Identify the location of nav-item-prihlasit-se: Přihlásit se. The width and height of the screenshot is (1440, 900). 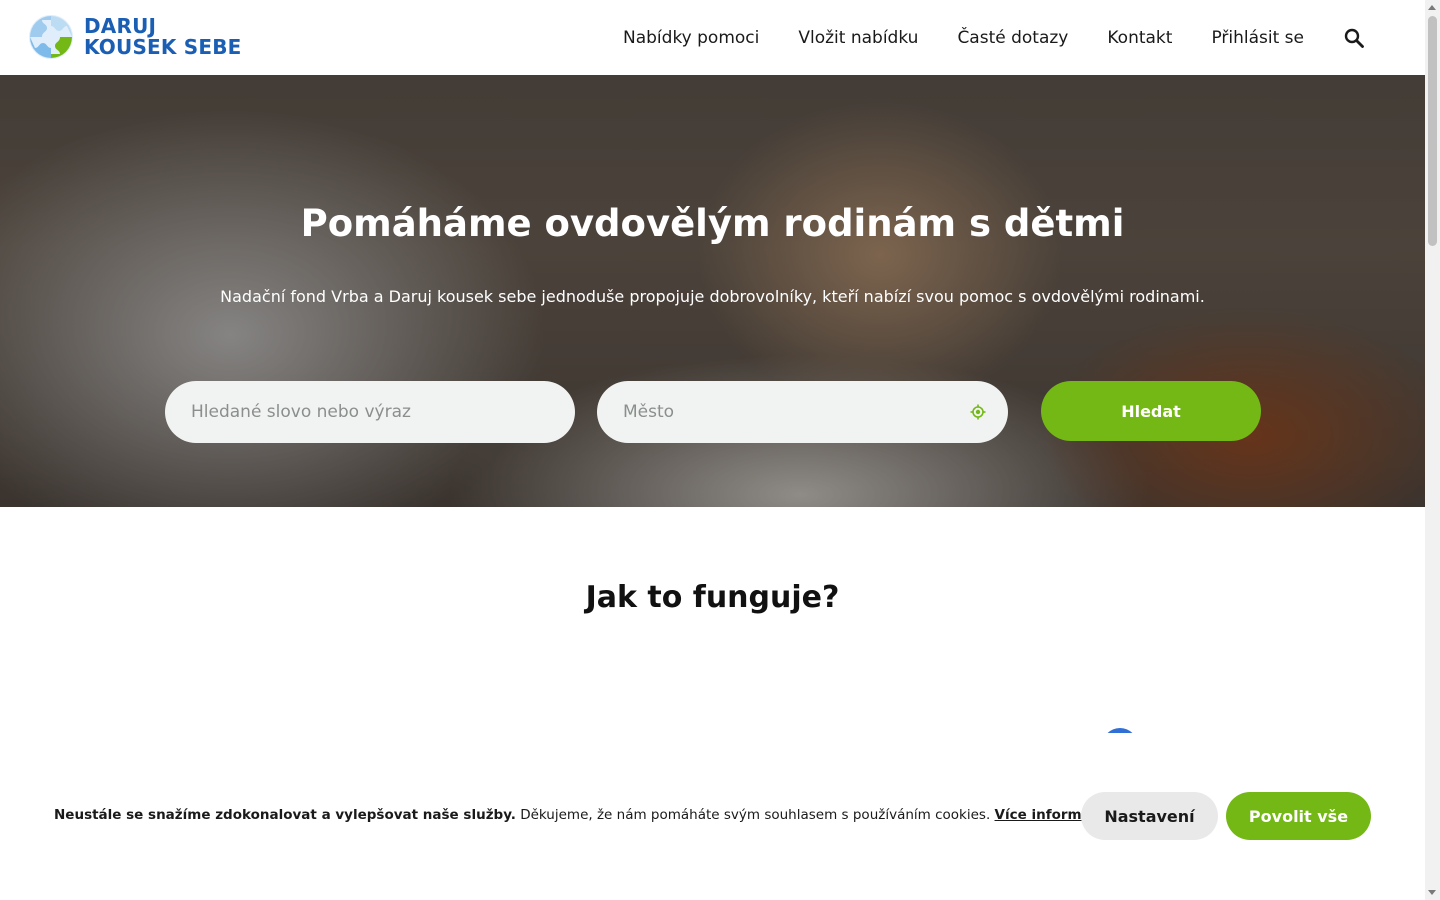
(1257, 38).